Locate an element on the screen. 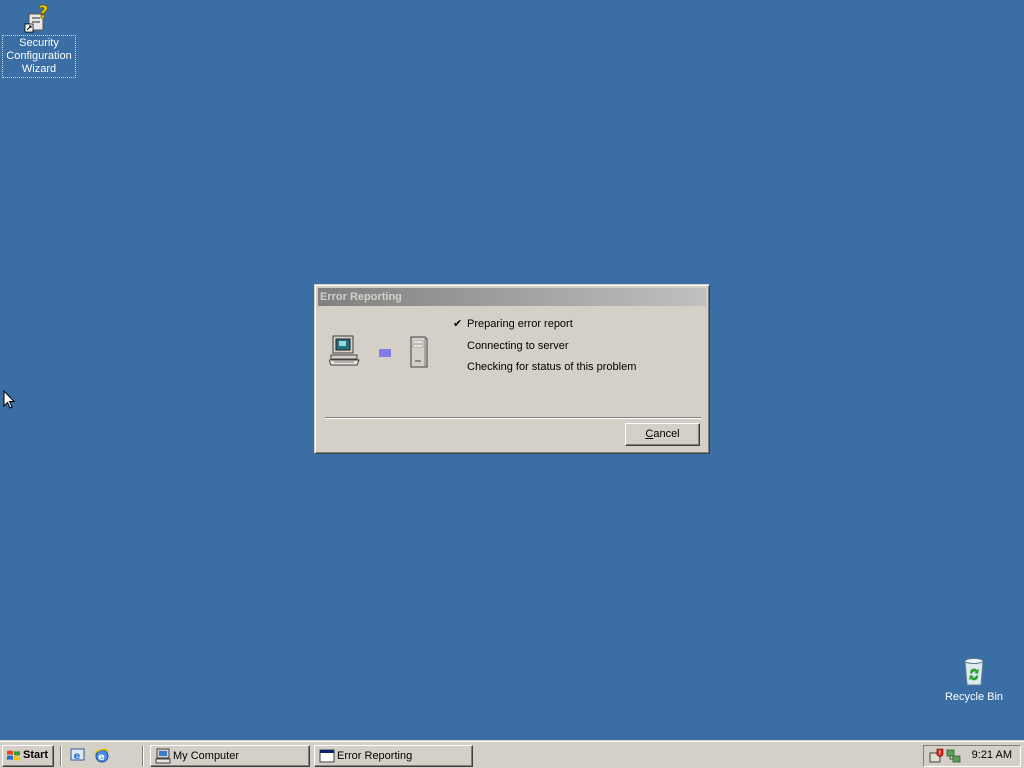 Image resolution: width=1024 pixels, height=768 pixels. desktop-icon-recycle-bin: Recycle Bin is located at coordinates (974, 680).